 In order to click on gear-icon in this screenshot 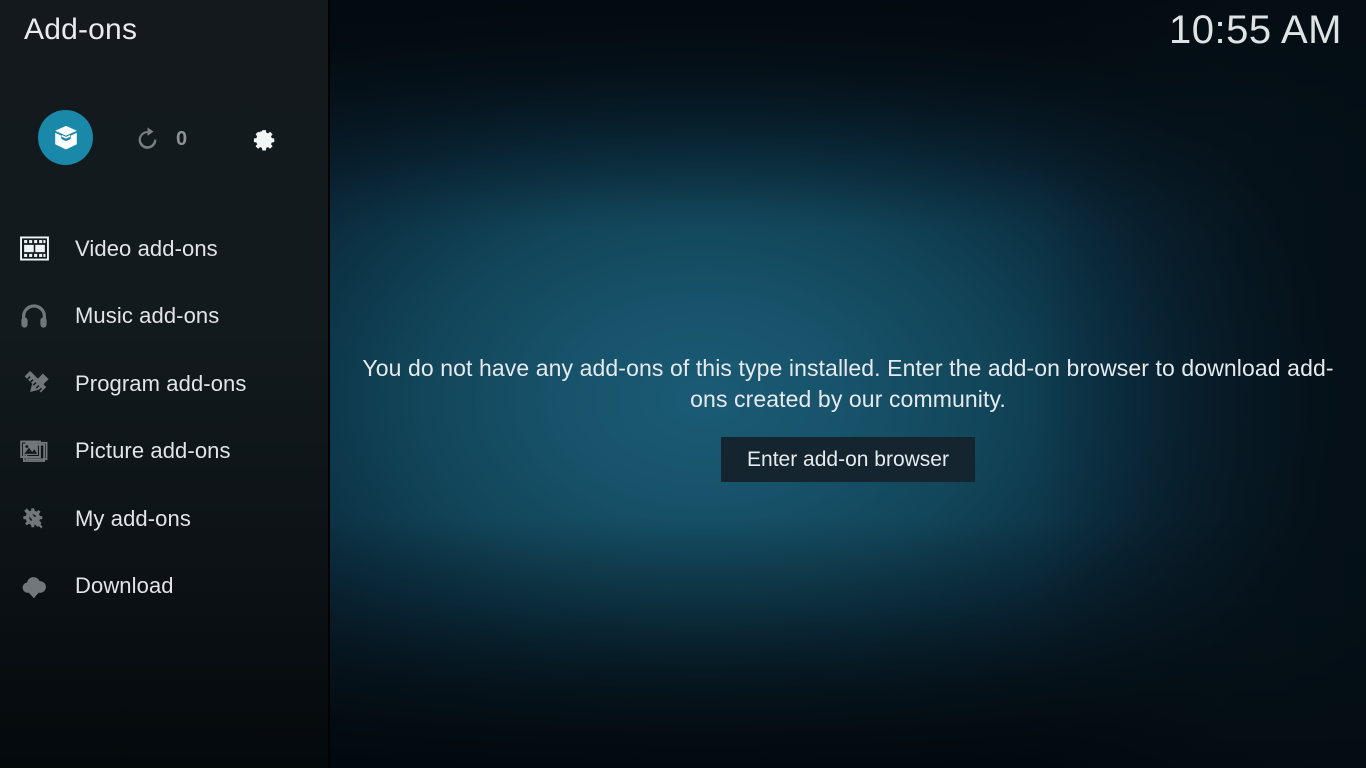, I will do `click(264, 140)`.